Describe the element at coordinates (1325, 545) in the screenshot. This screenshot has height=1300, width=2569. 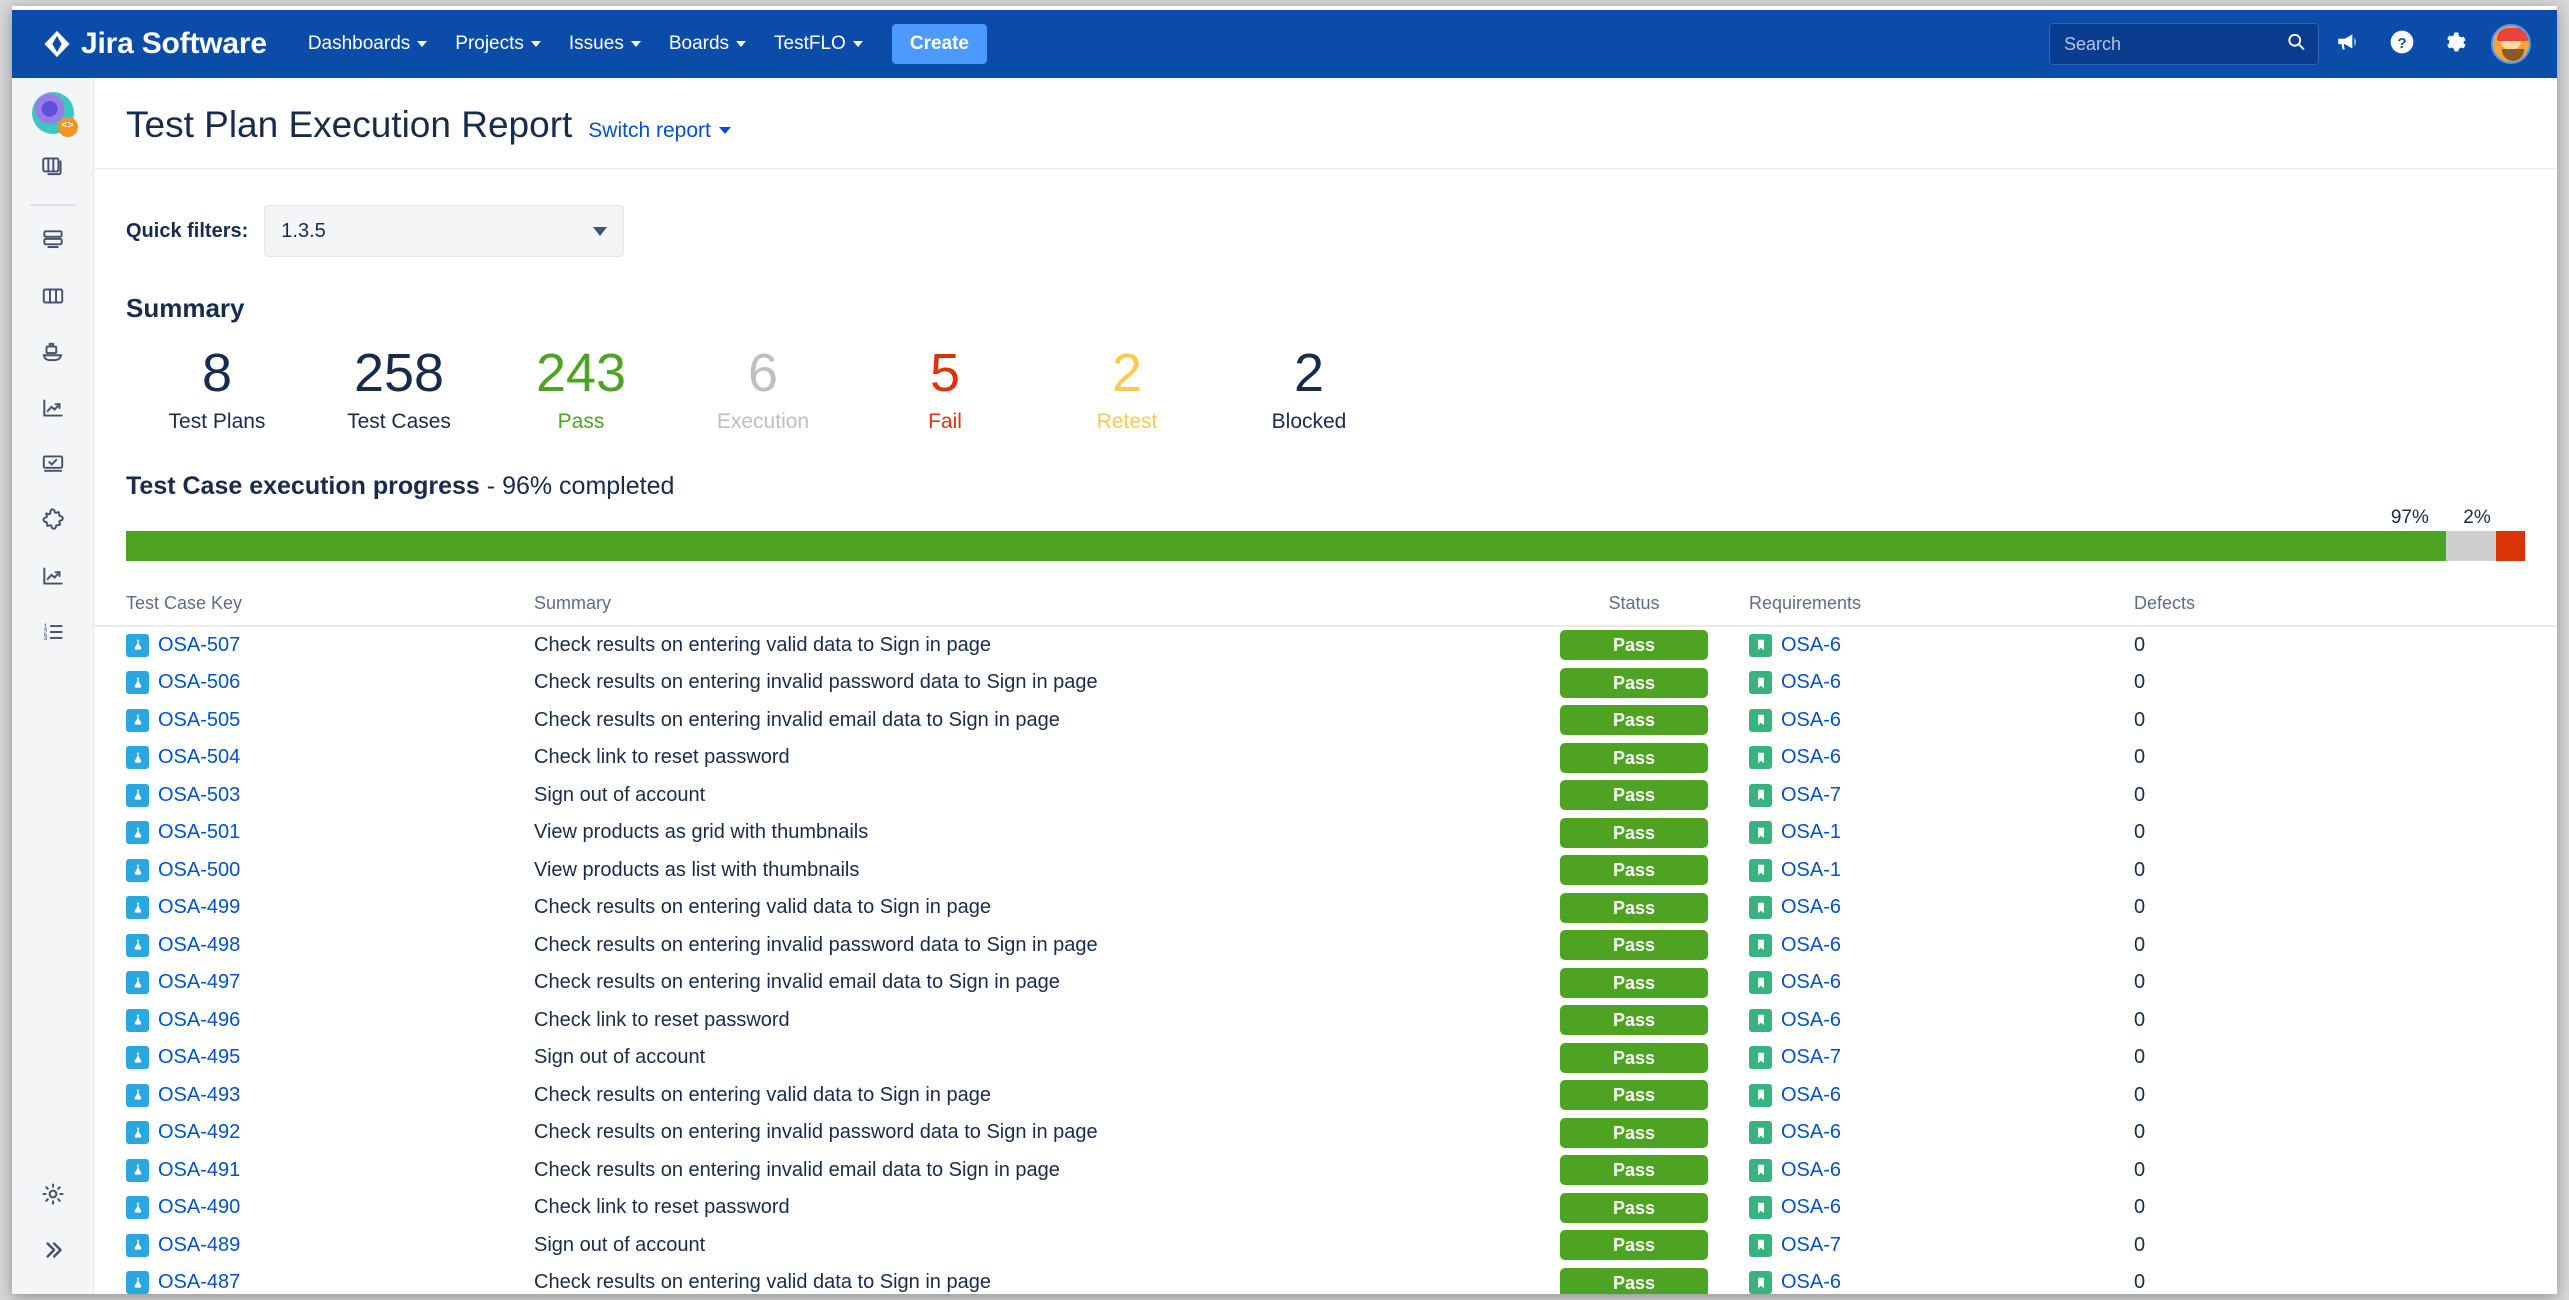
I see `progress-bar` at that location.